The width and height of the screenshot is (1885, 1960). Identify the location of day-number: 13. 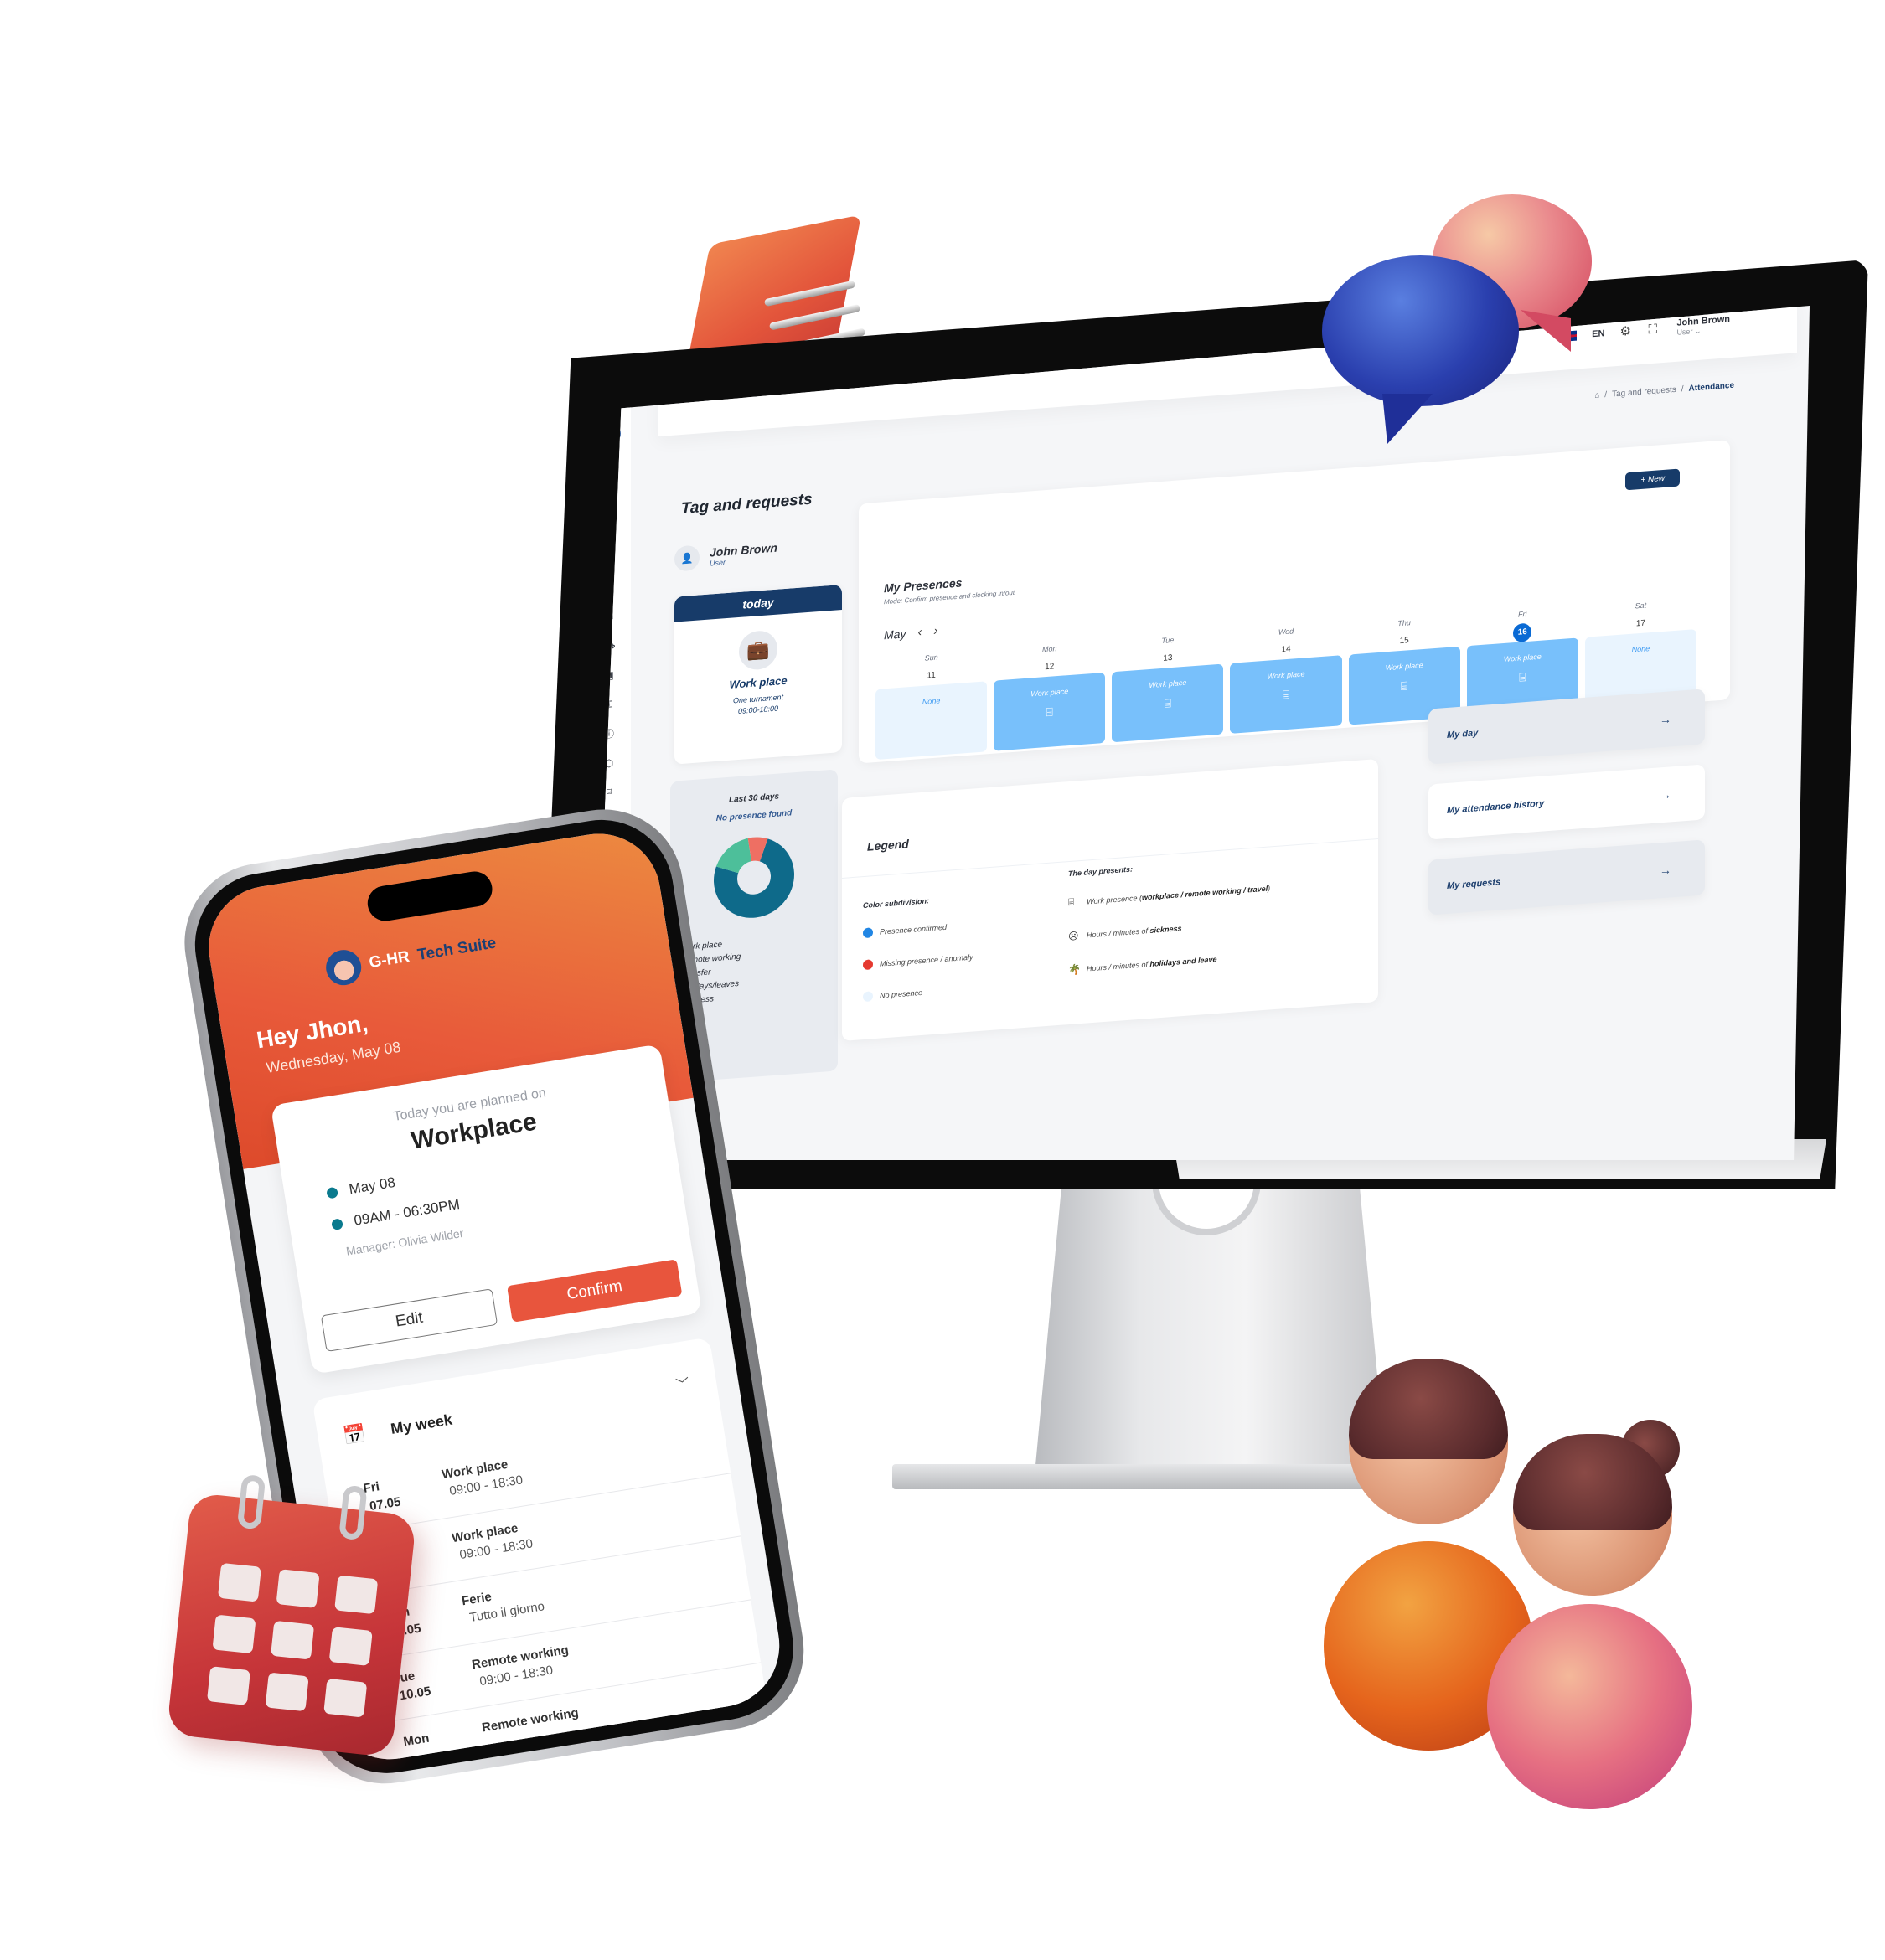
(1168, 658).